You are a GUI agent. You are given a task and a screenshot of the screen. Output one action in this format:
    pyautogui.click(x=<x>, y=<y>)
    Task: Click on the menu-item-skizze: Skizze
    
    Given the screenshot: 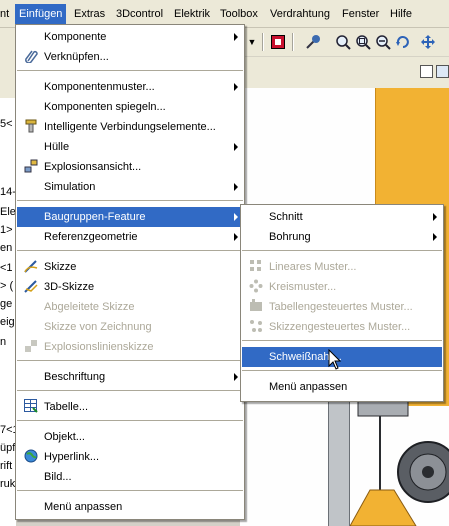 What is the action you would take?
    pyautogui.click(x=130, y=267)
    